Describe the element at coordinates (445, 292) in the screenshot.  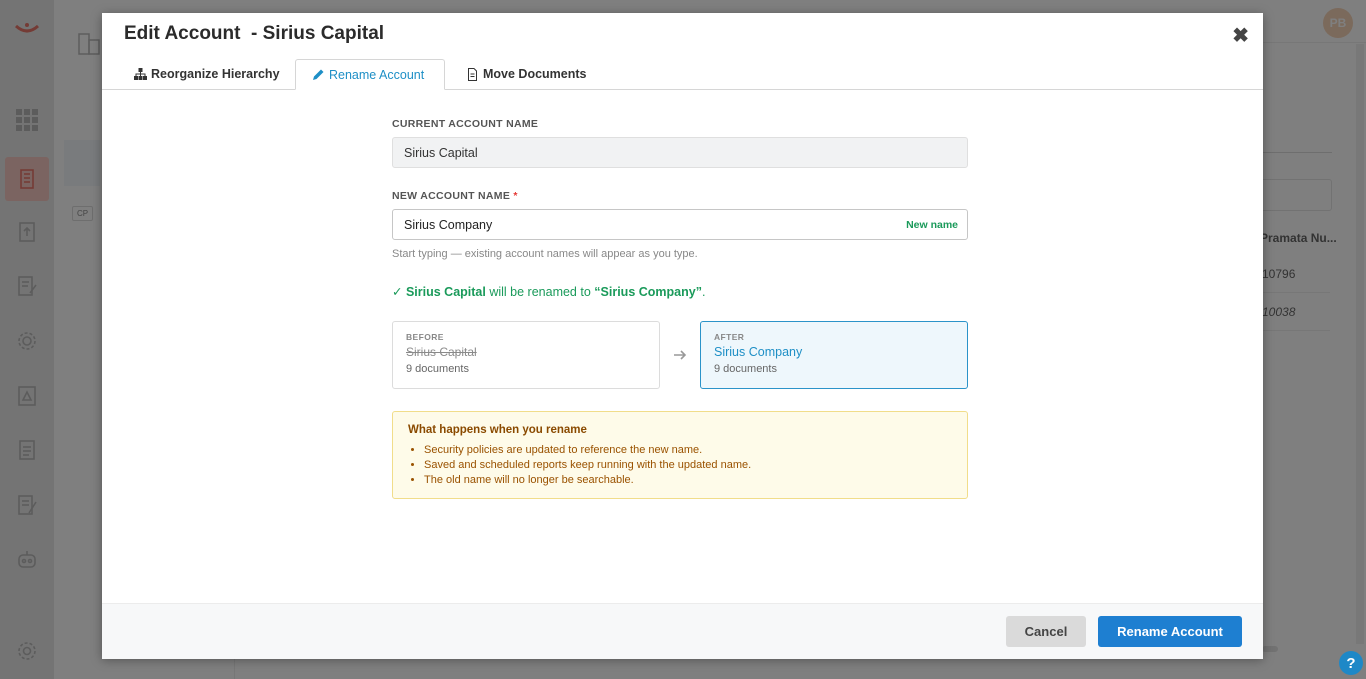
I see `old-name-text: Sirius Capital` at that location.